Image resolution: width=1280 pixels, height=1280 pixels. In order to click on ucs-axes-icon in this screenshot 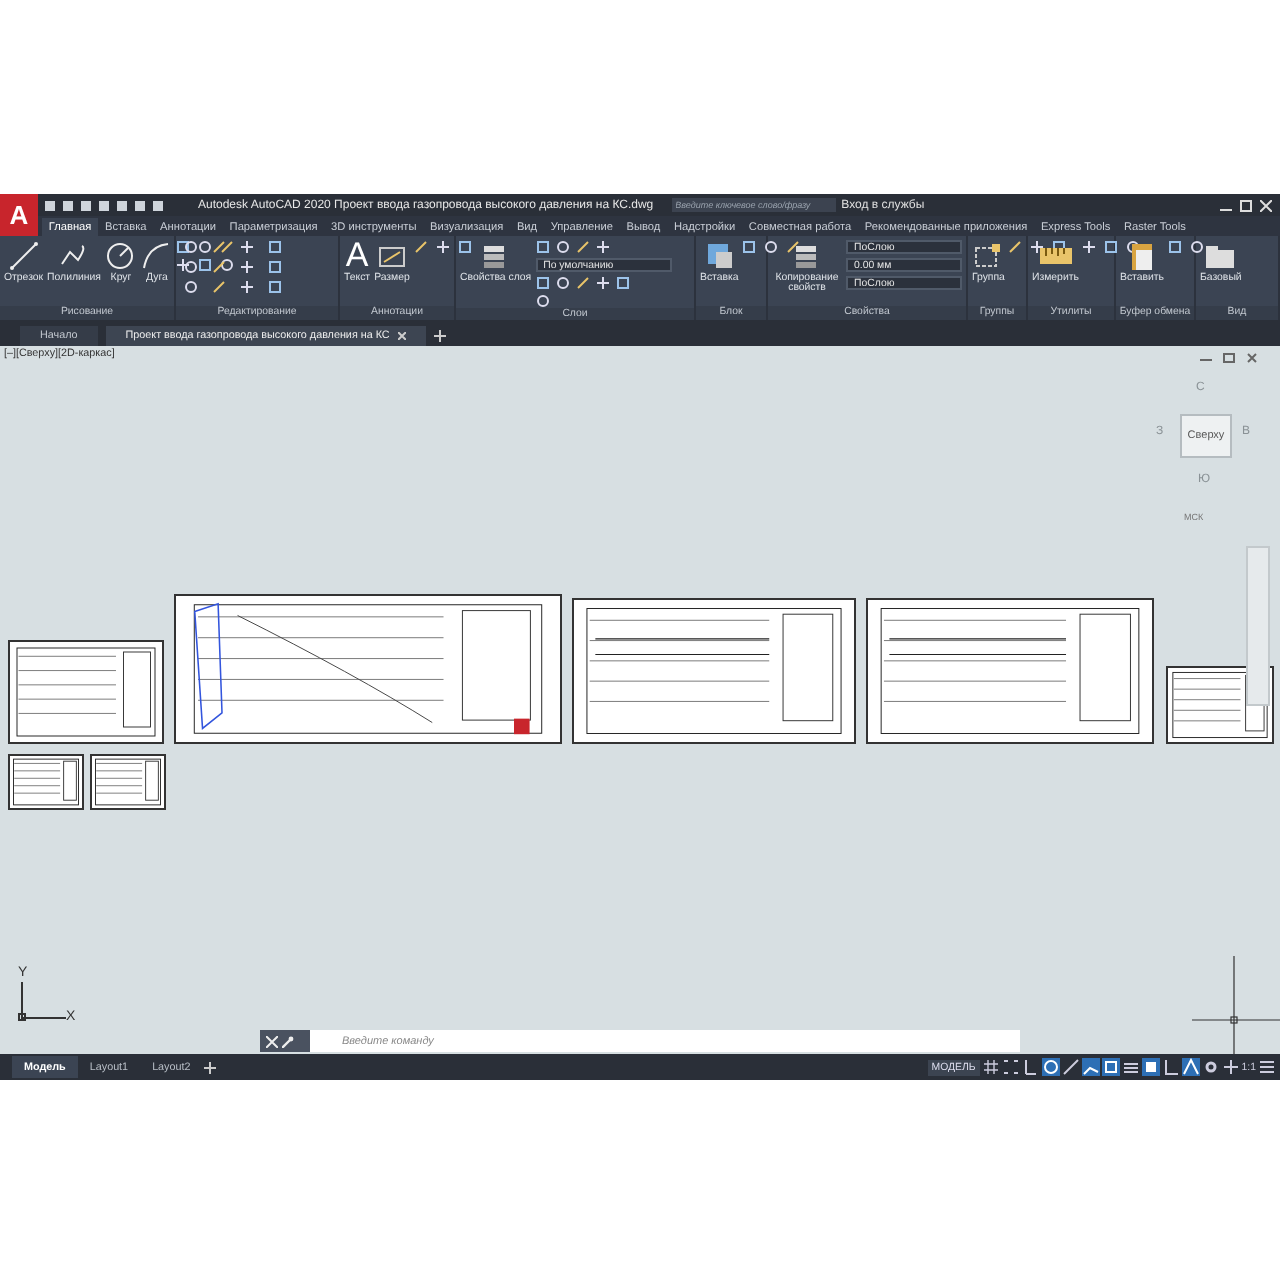, I will do `click(42, 1002)`.